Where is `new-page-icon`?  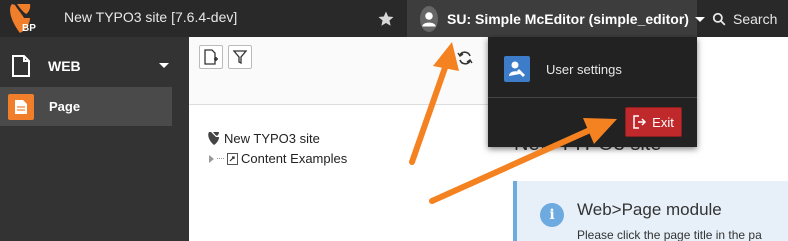 new-page-icon is located at coordinates (211, 57).